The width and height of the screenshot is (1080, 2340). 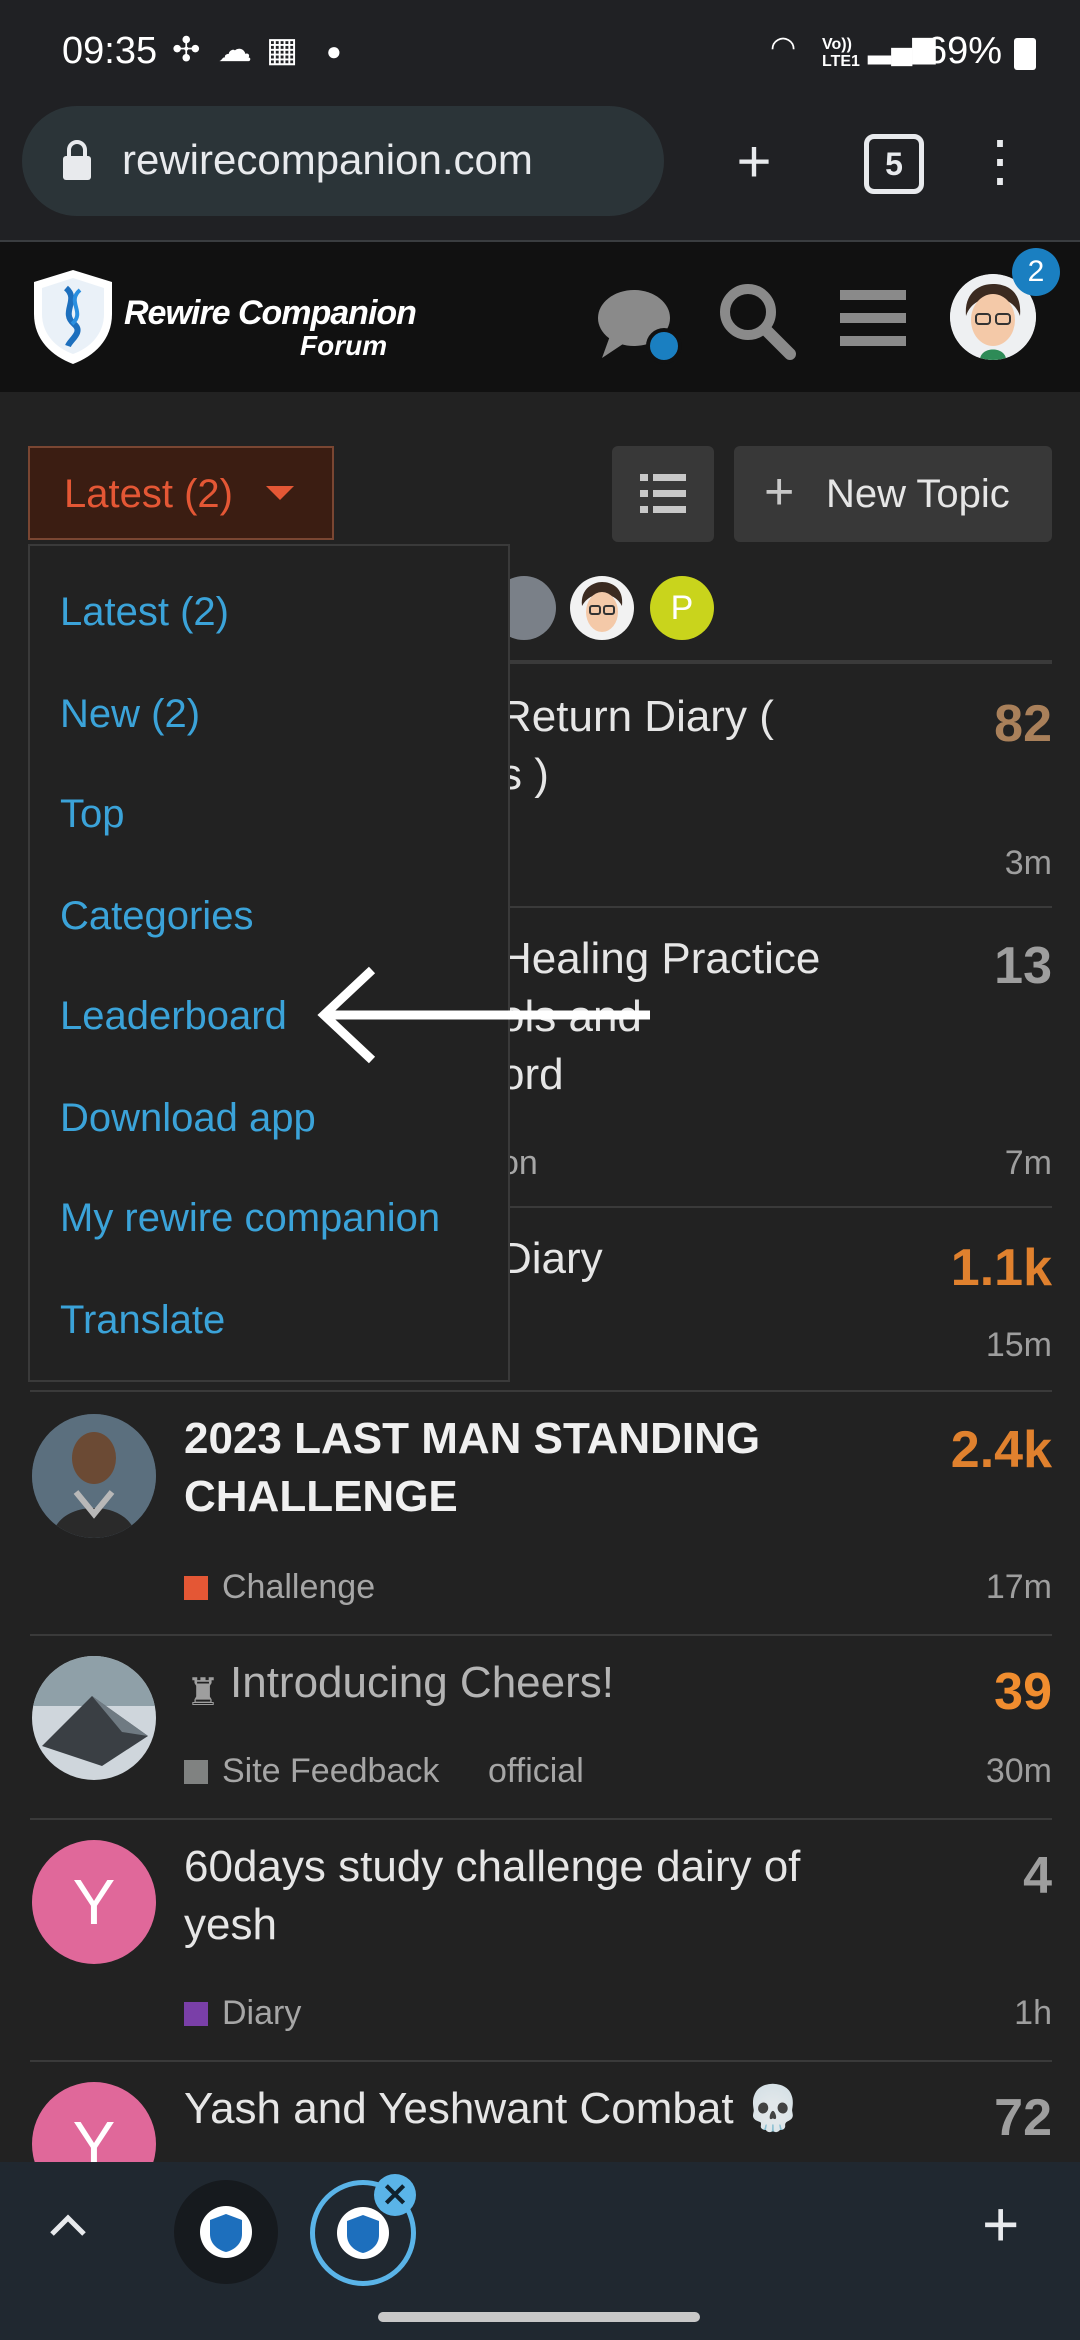 What do you see at coordinates (783, 47) in the screenshot?
I see `wifi-icon: ◠` at bounding box center [783, 47].